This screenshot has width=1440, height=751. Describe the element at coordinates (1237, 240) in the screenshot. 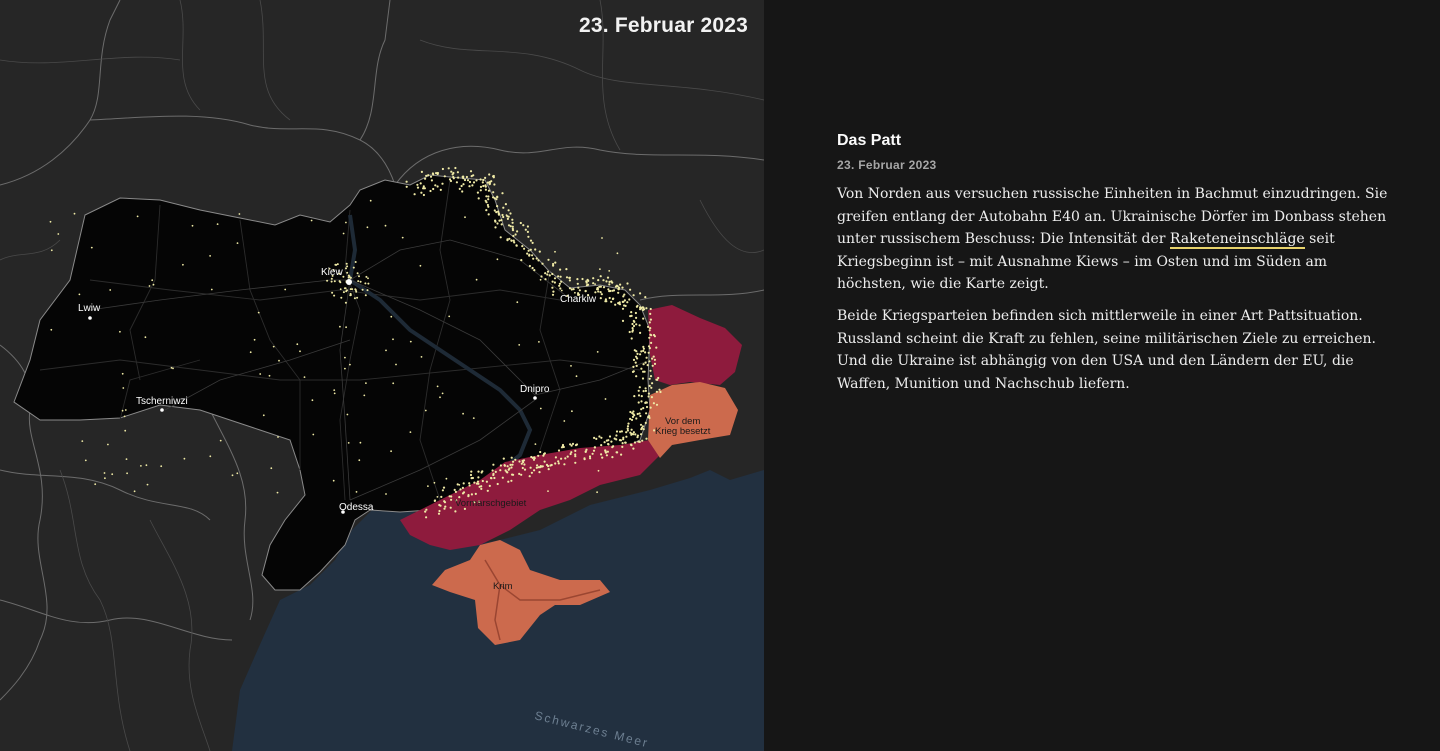

I see `link-raketeneinschlaege: Raketeneinschläge` at that location.